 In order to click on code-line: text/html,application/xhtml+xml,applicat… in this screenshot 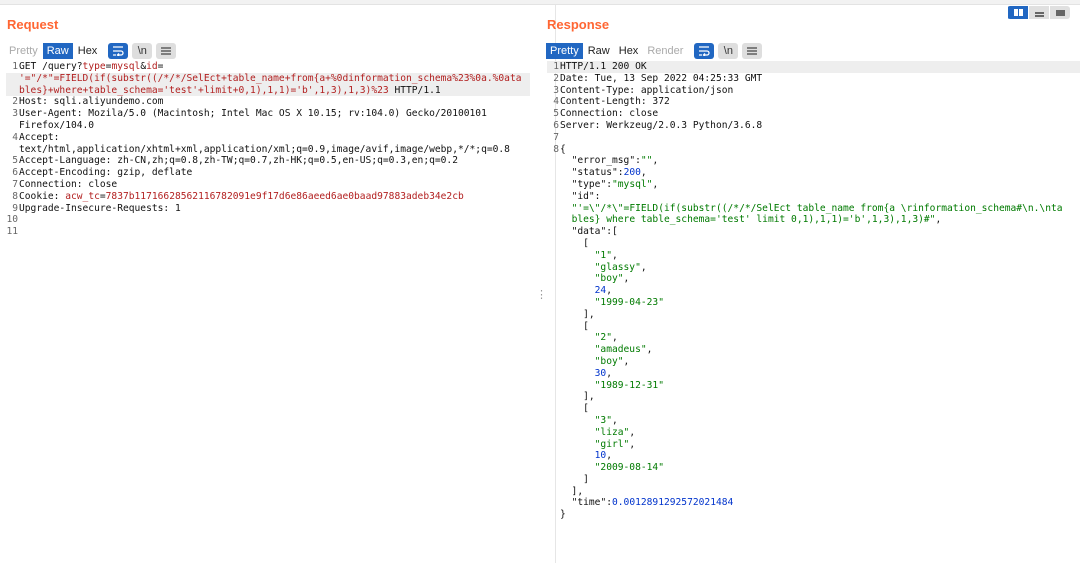, I will do `click(268, 150)`.